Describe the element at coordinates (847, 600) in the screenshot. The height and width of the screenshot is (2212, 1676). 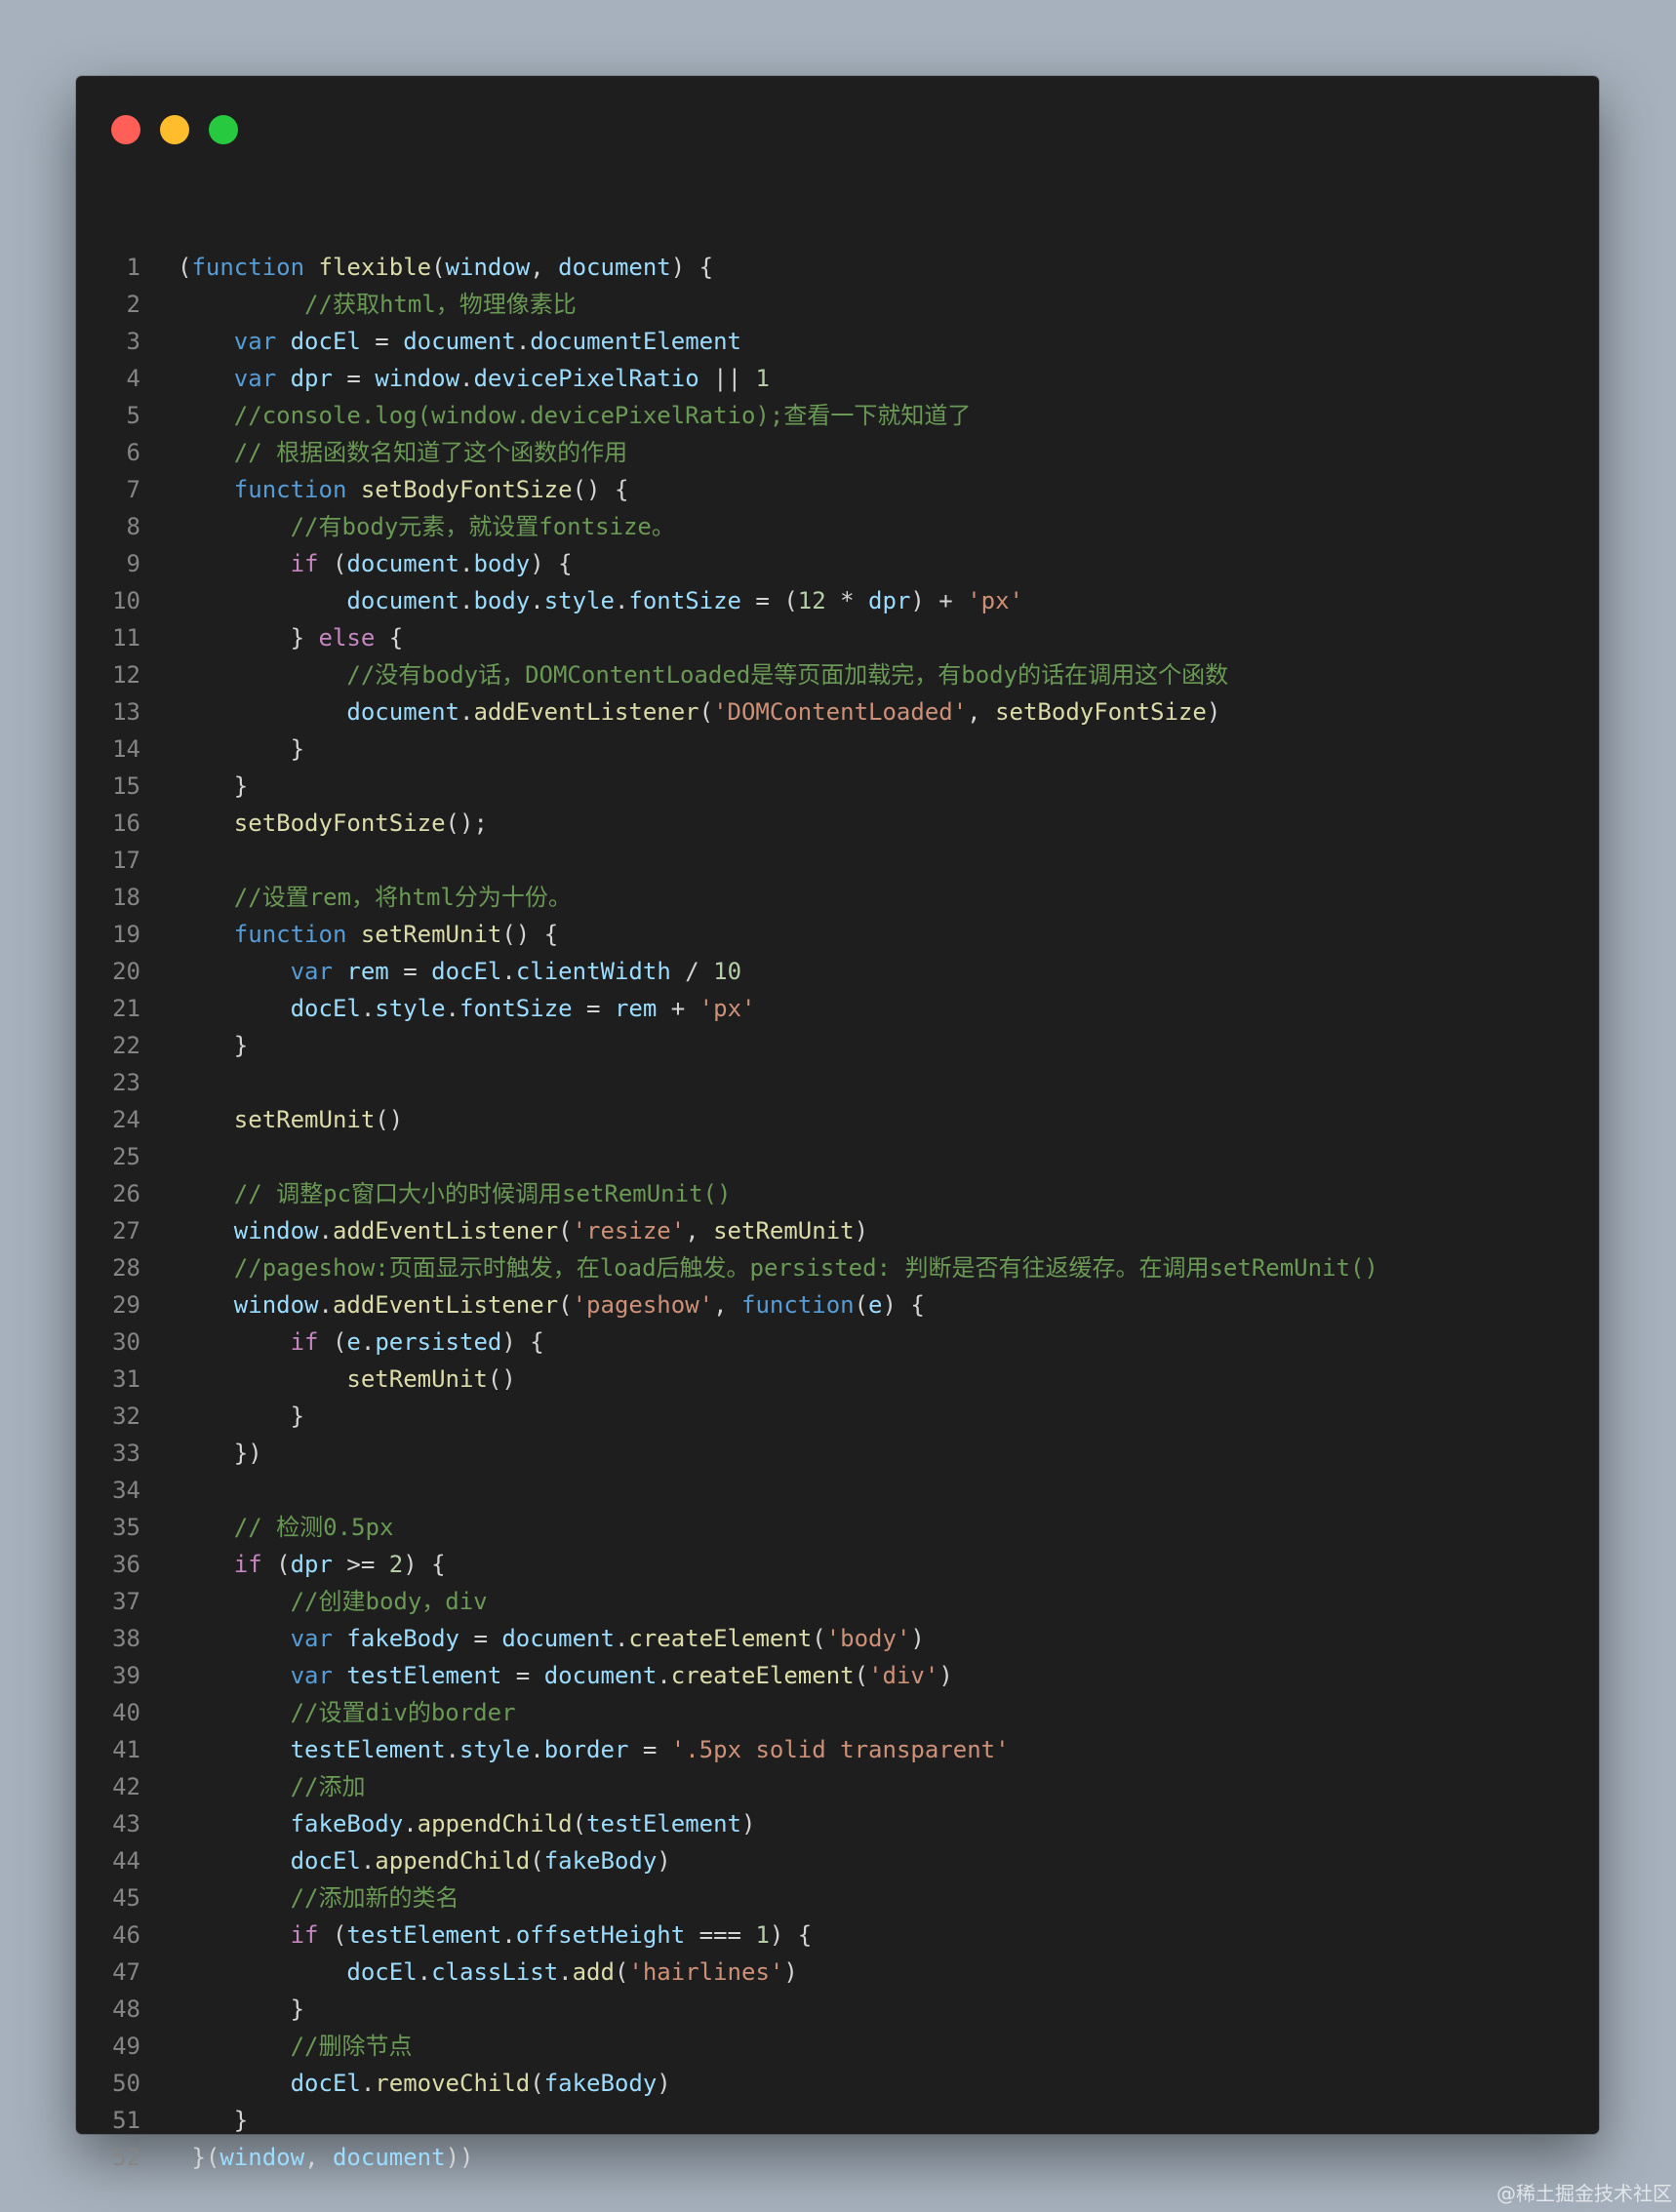
I see `code-token: *` at that location.